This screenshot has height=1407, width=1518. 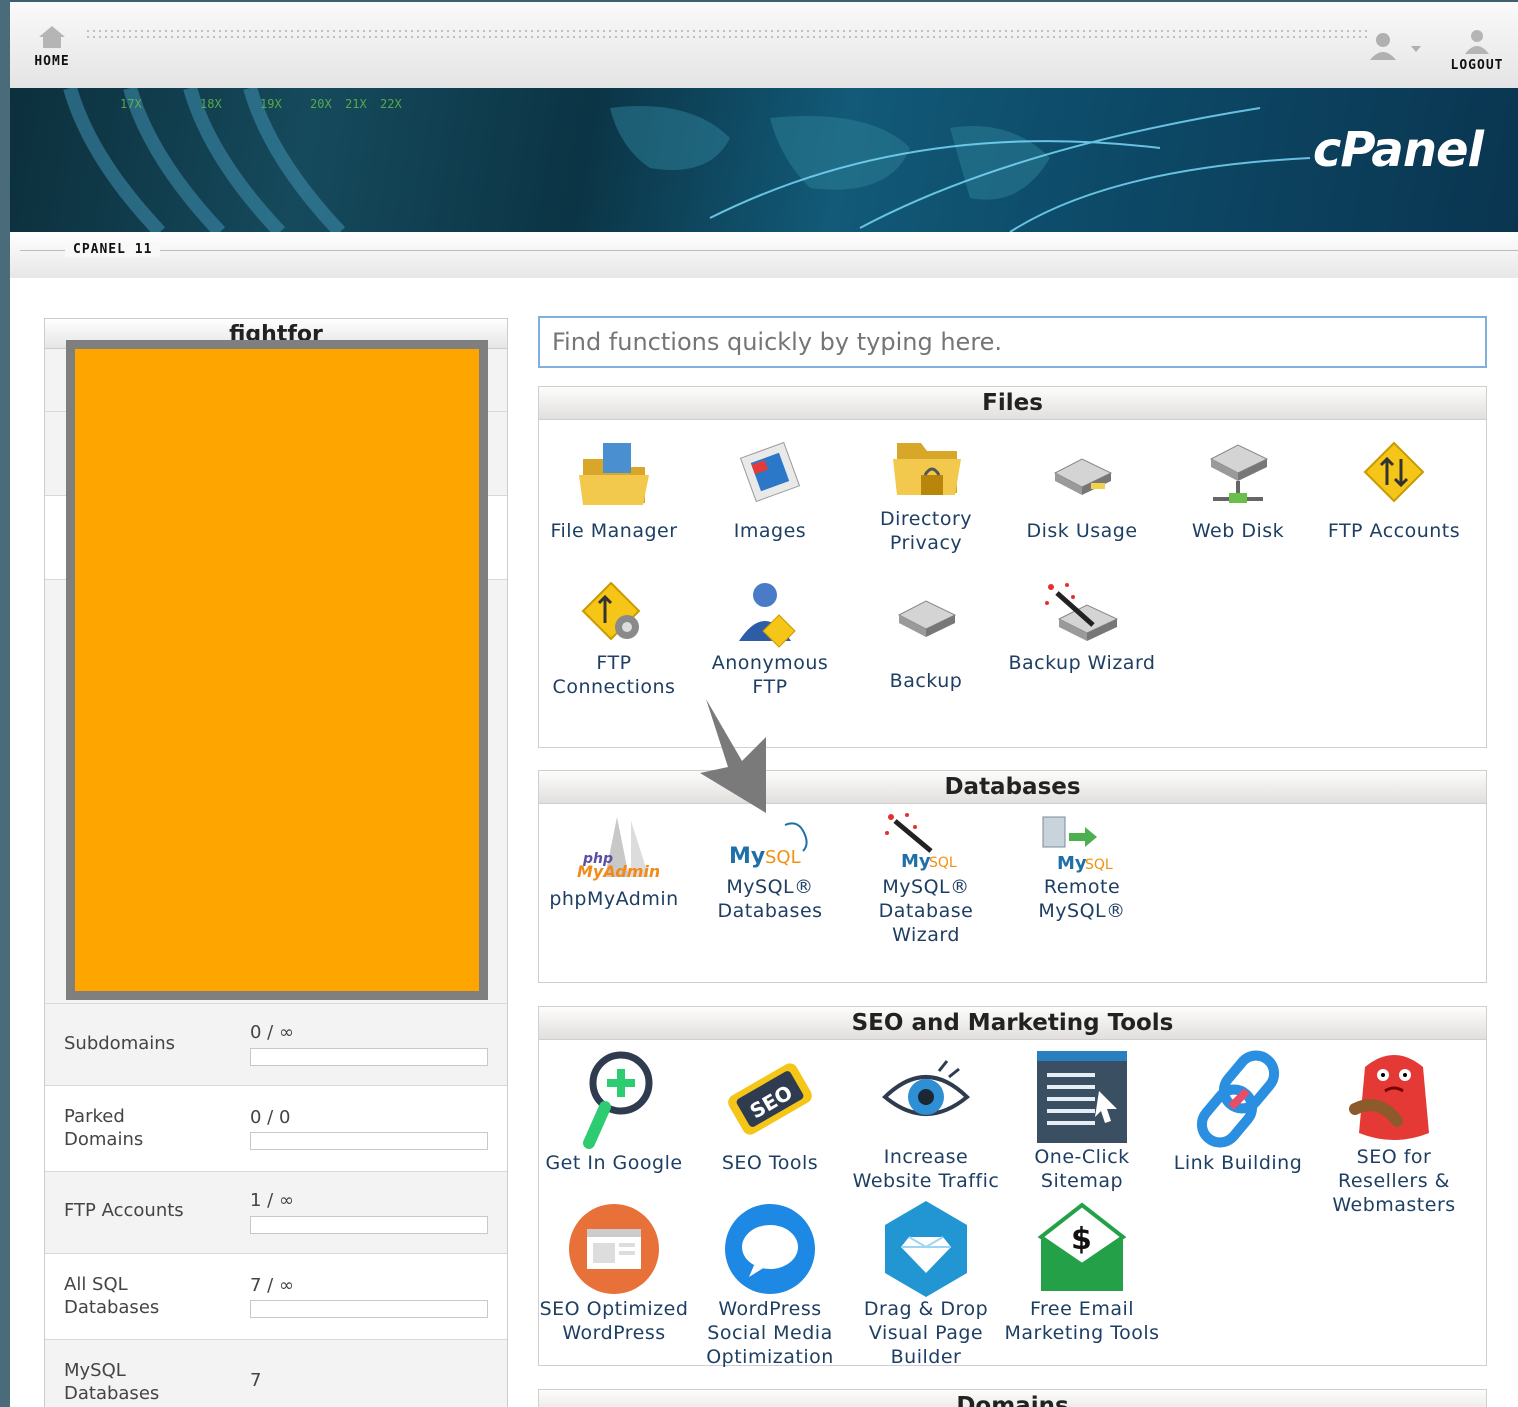 What do you see at coordinates (770, 472) in the screenshot?
I see `images-icon` at bounding box center [770, 472].